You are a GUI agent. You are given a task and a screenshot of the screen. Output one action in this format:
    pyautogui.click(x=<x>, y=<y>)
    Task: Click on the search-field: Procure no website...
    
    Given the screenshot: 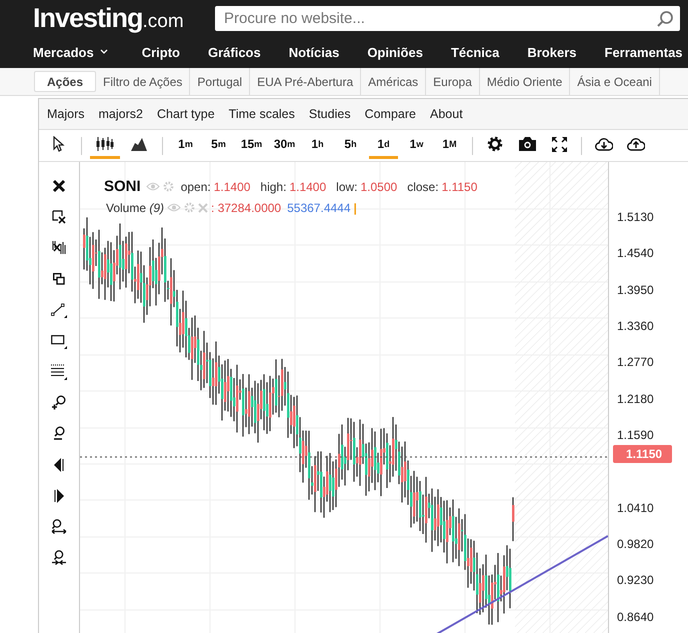 What is the action you would take?
    pyautogui.click(x=447, y=18)
    